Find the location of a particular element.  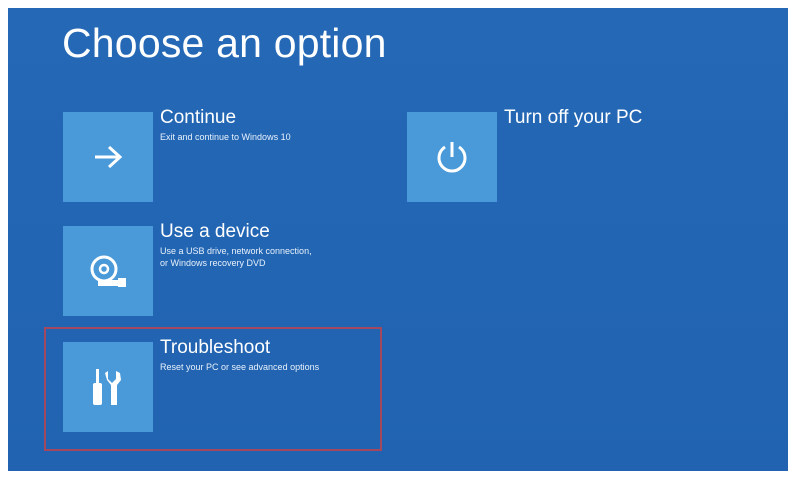

tools-icon is located at coordinates (108, 387).